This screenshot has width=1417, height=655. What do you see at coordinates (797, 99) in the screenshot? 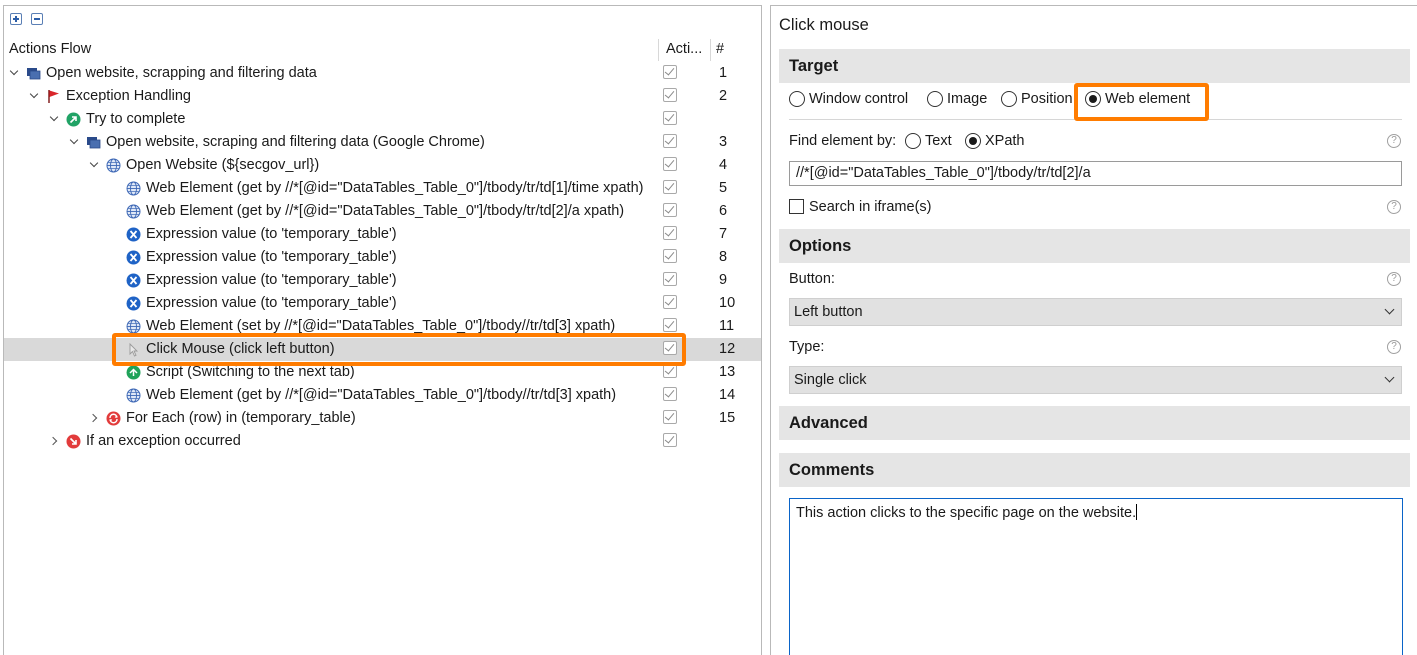
I see `radio-window-control` at bounding box center [797, 99].